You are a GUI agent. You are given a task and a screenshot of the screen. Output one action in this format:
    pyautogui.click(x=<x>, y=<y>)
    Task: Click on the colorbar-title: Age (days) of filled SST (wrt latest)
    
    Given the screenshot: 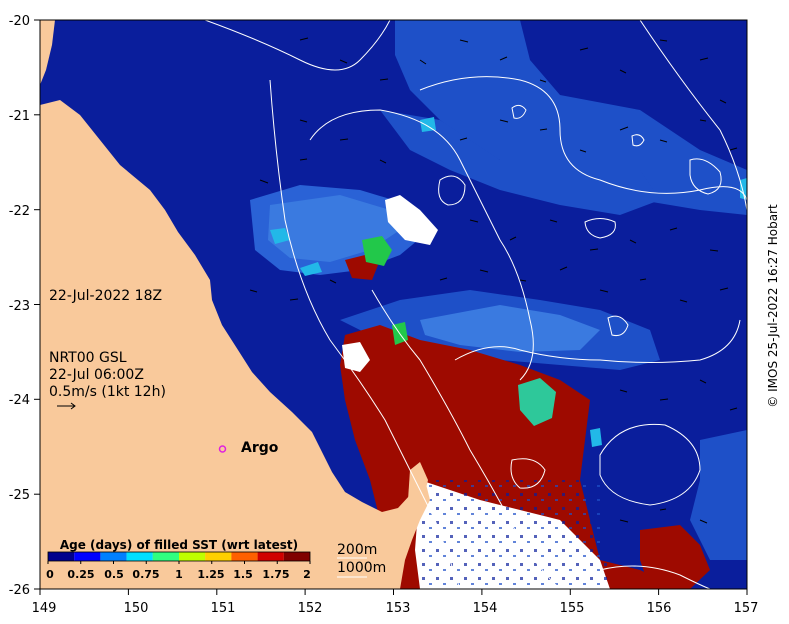 What is the action you would take?
    pyautogui.click(x=179, y=545)
    